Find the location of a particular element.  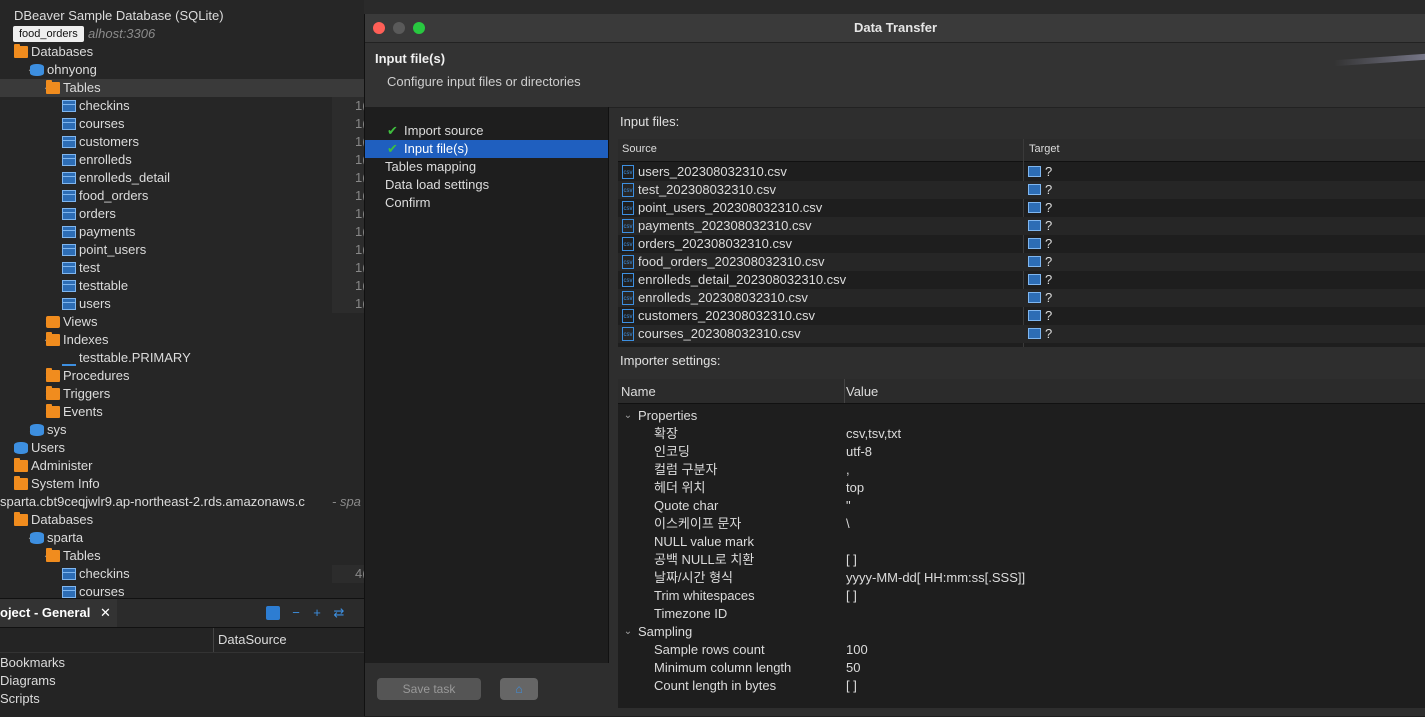

wizard-step: Tables mapping is located at coordinates (486, 167).